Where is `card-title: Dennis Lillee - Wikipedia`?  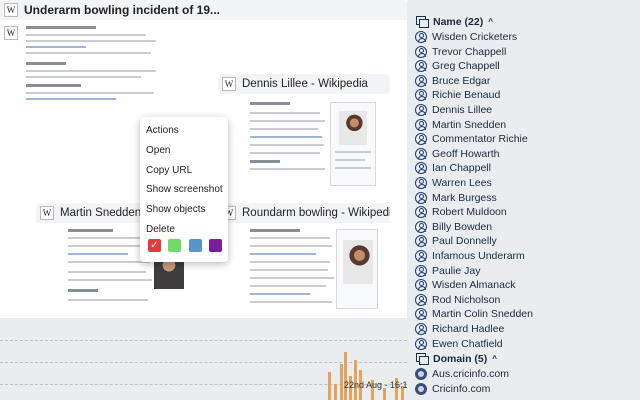
card-title: Dennis Lillee - Wikipedia is located at coordinates (305, 84).